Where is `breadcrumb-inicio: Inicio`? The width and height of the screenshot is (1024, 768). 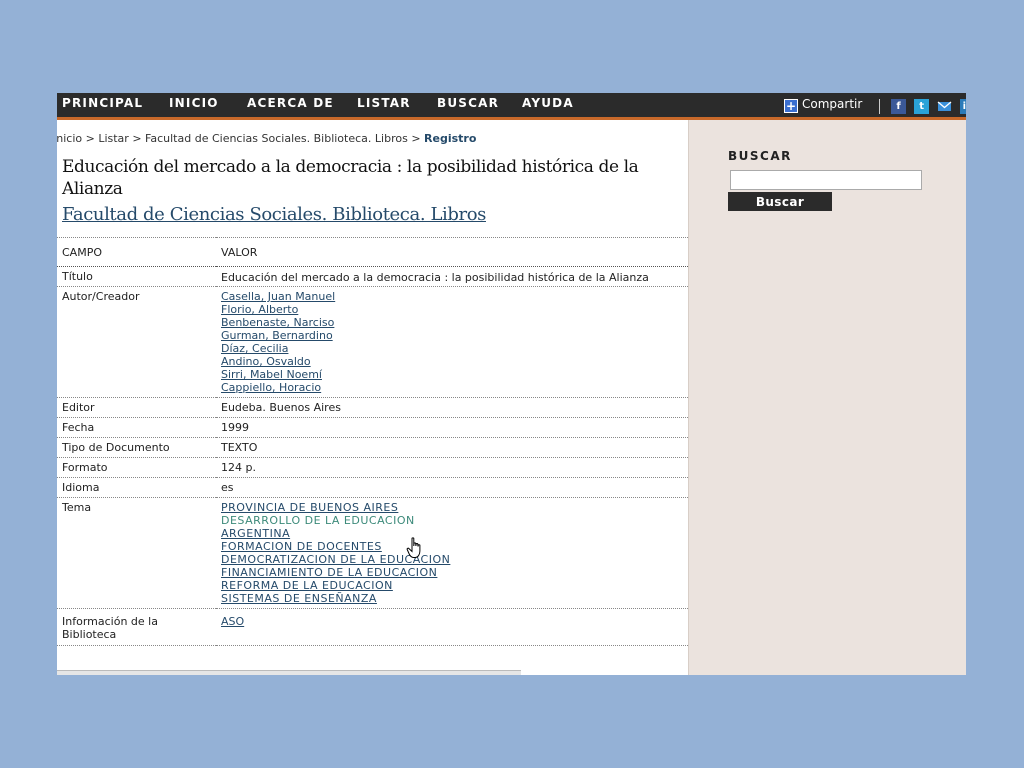 breadcrumb-inicio: Inicio is located at coordinates (69, 138).